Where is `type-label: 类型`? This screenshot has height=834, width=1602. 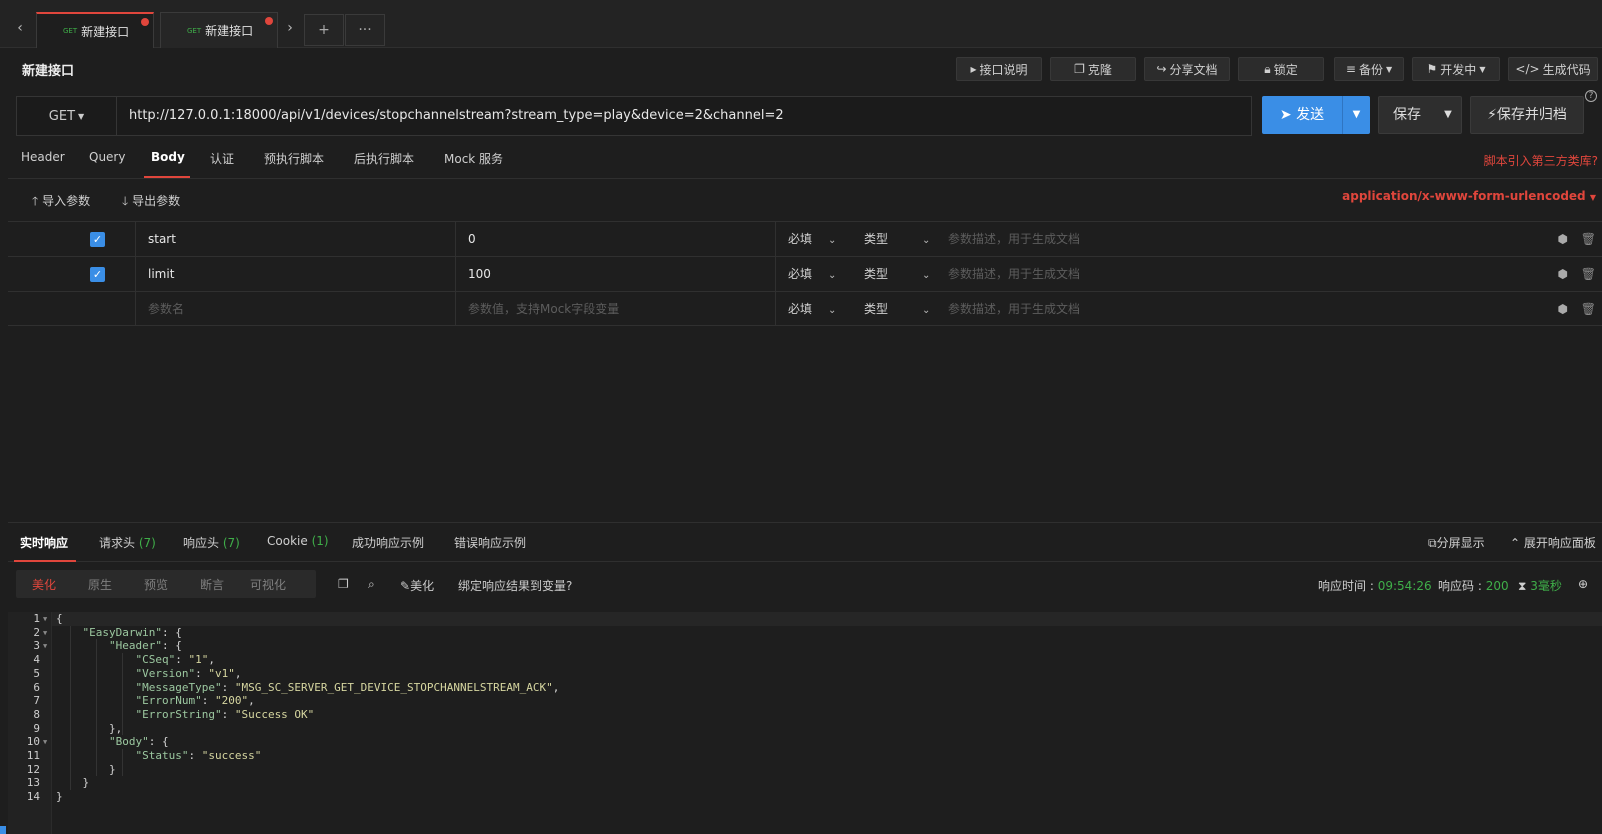
type-label: 类型 is located at coordinates (876, 239).